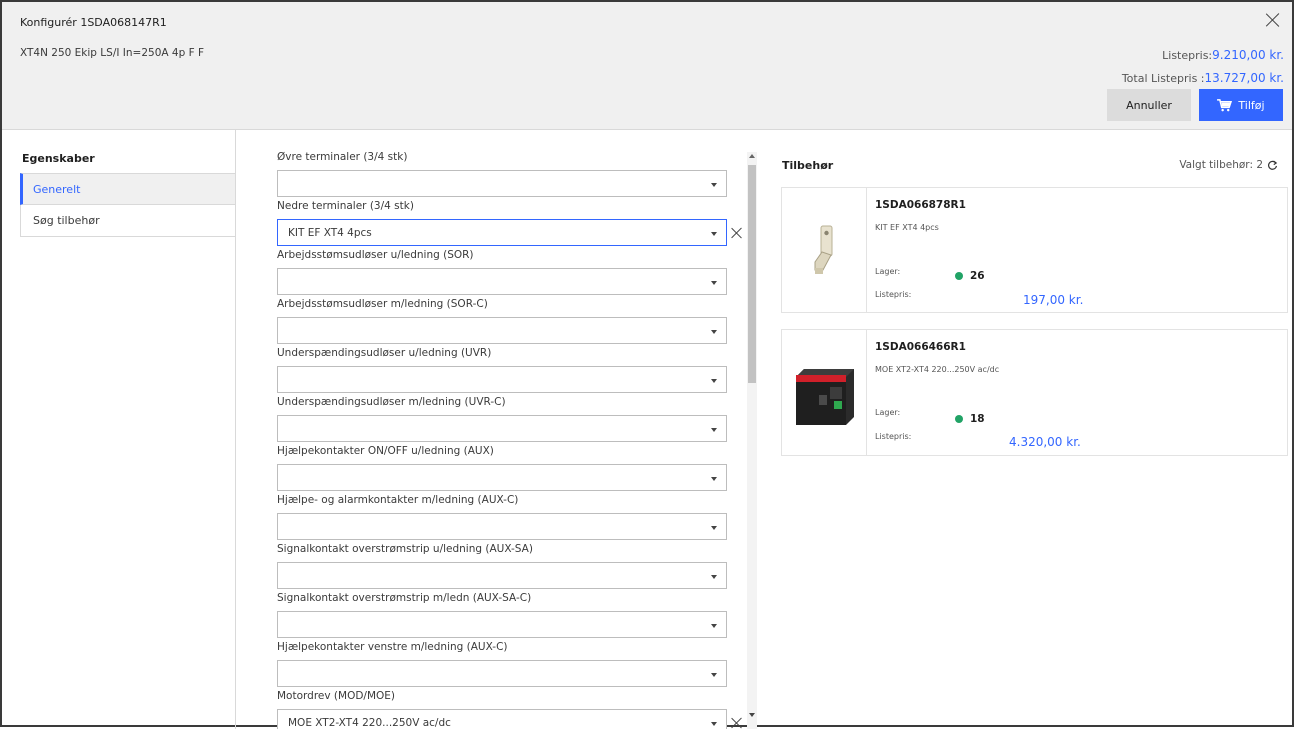 This screenshot has height=729, width=1294. What do you see at coordinates (502, 330) in the screenshot?
I see `sor-c-select` at bounding box center [502, 330].